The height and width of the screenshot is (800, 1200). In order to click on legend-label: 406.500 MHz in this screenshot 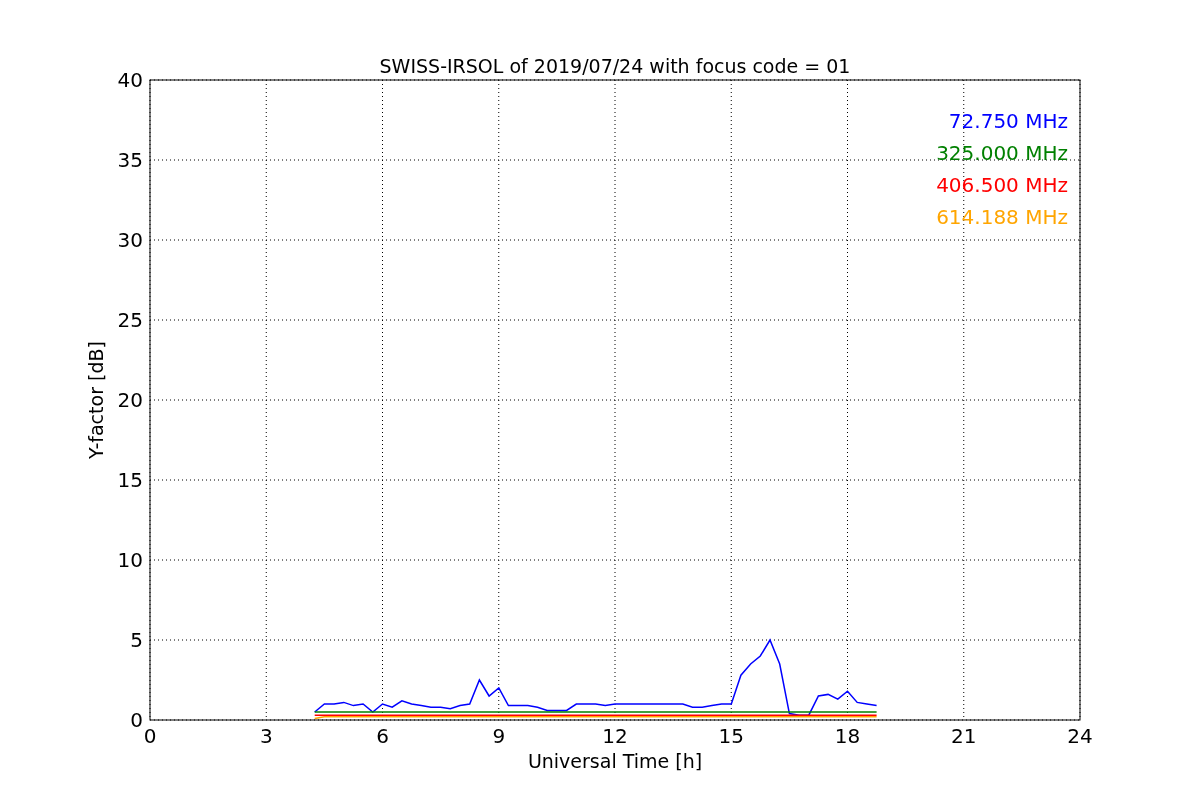, I will do `click(1002, 185)`.